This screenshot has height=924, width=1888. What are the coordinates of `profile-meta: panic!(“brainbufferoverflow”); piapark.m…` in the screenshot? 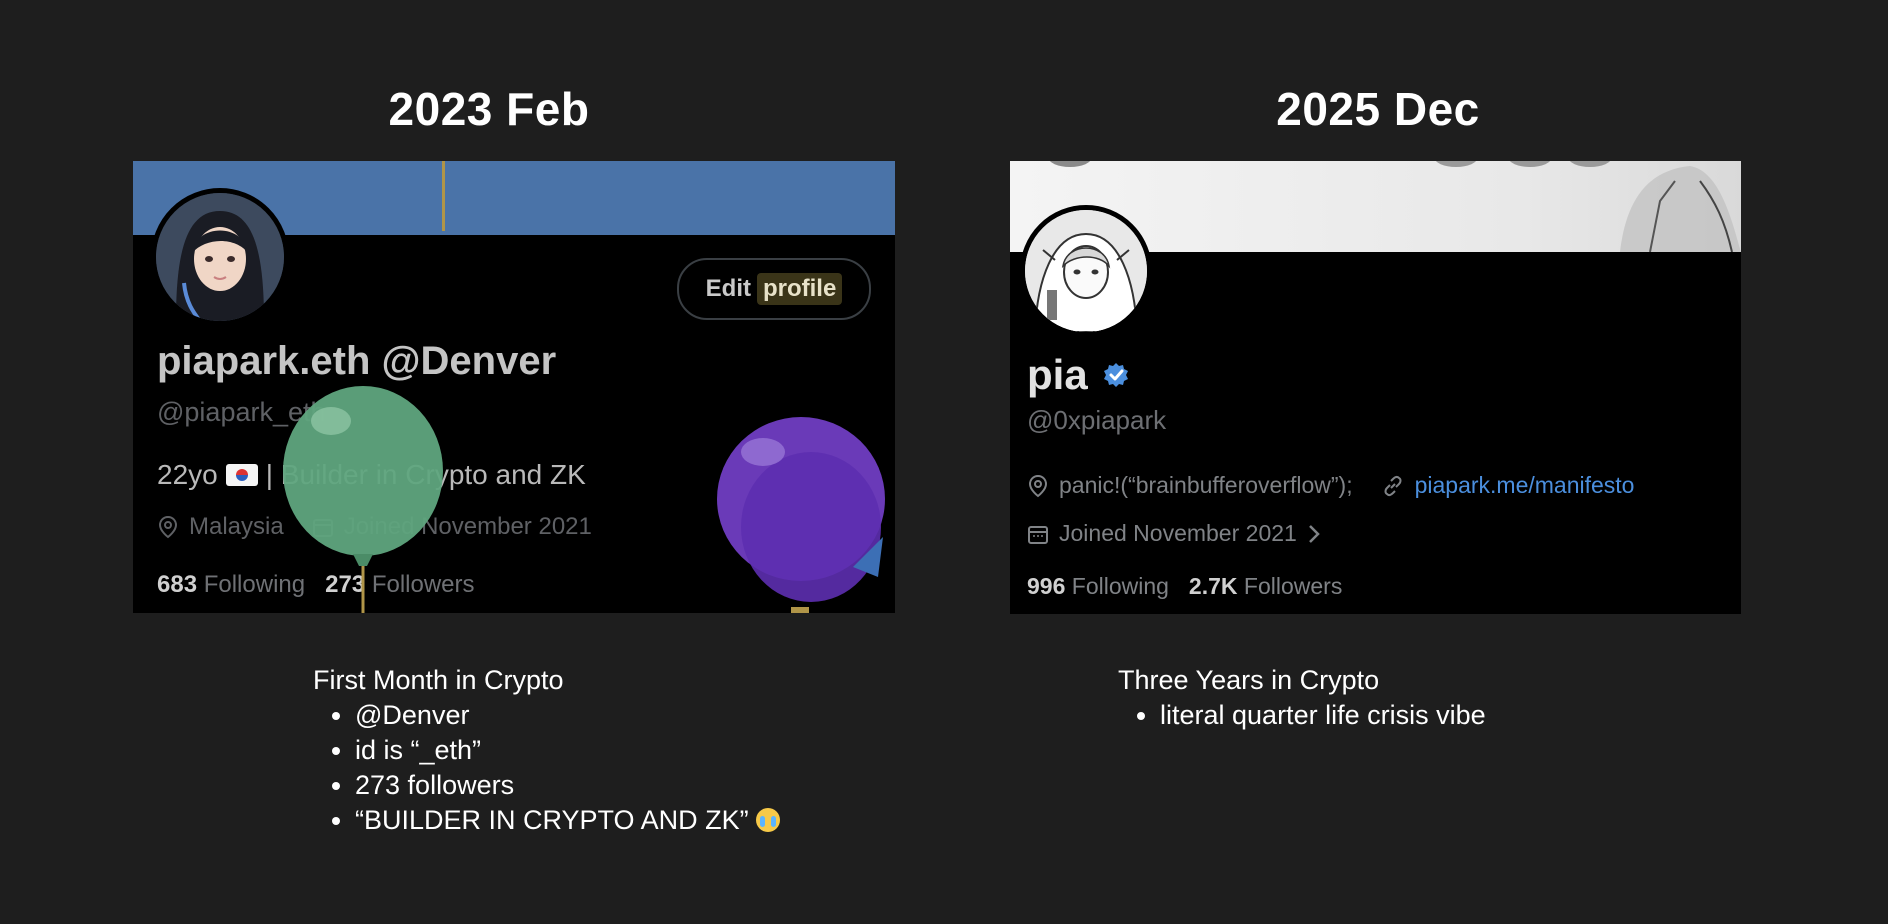 It's located at (1330, 485).